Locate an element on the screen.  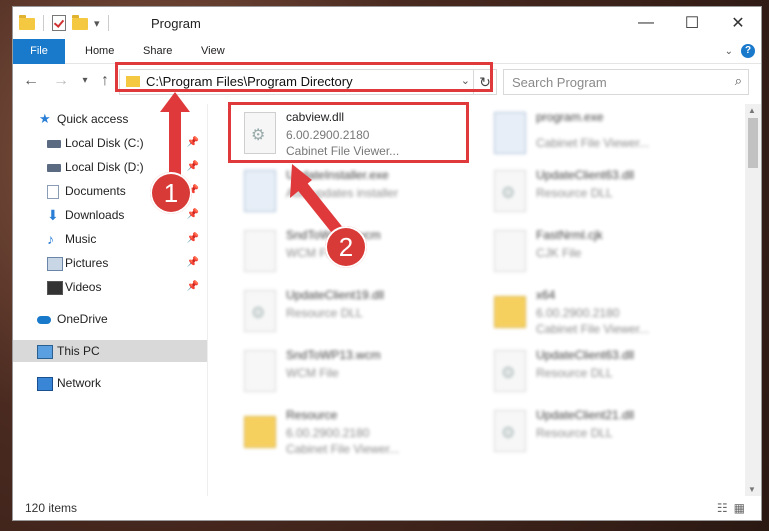
annotation-arrows is located at coordinates (253, 166).